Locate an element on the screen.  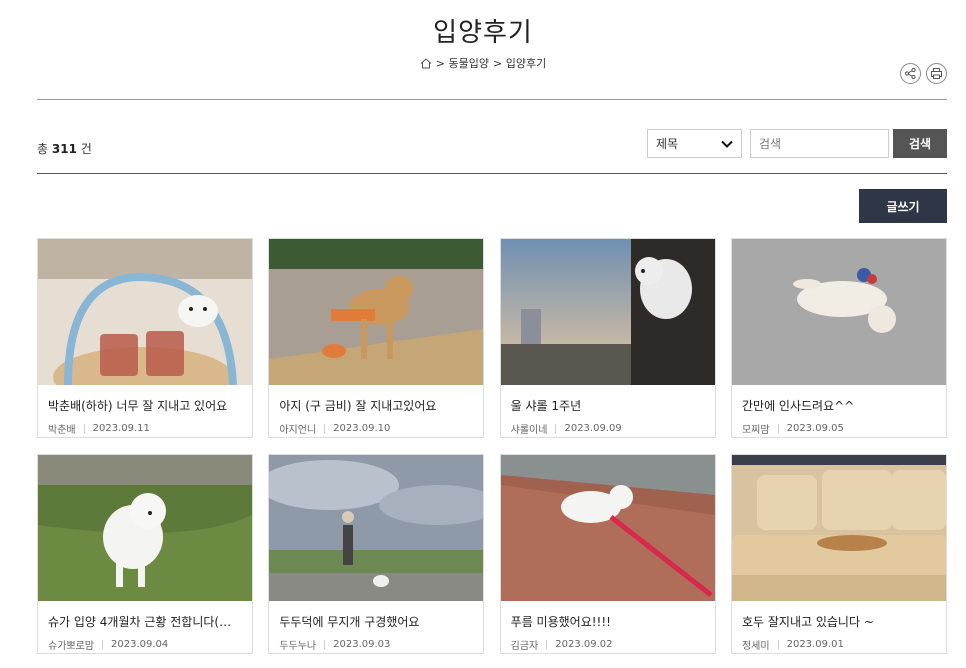
review-card: 슈가 입양 4개월차 근황 전합니다(뽀로 … 슈가뽀로맘 2023.09.04 is located at coordinates (145, 554).